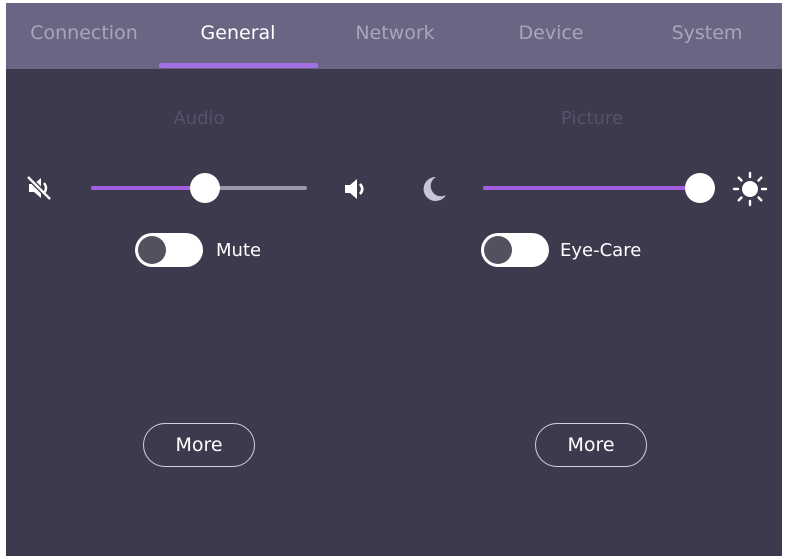 This screenshot has height=559, width=787. I want to click on tab-system: System, so click(705, 36).